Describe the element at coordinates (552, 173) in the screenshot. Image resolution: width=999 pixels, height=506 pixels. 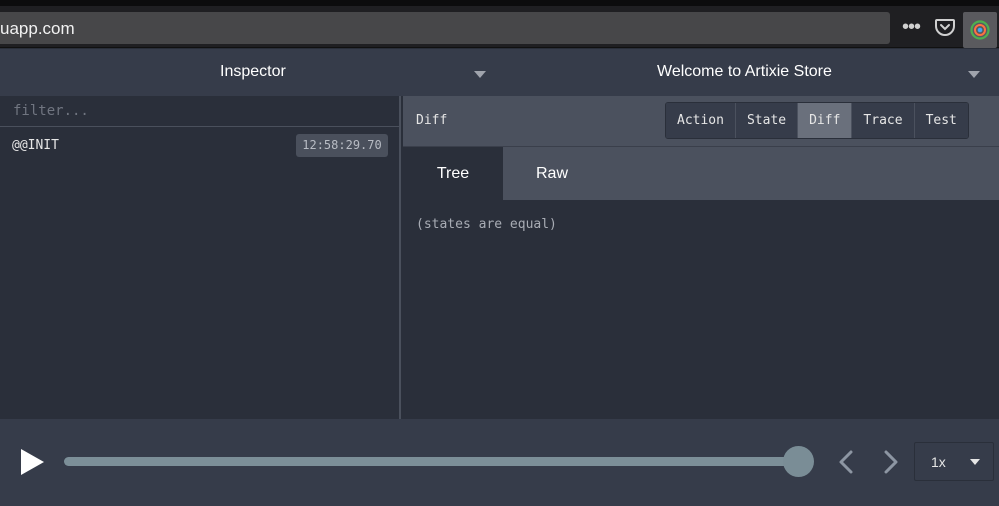
I see `subtab-raw: Raw` at that location.